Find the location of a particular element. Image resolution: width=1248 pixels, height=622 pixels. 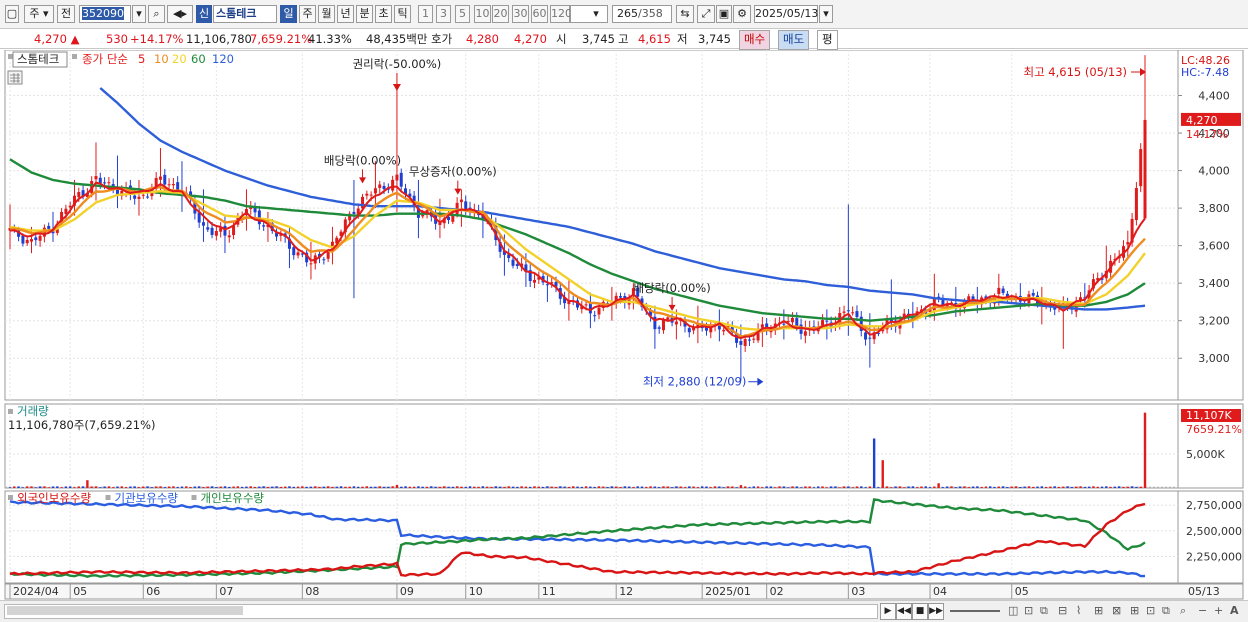

zoom-in-icon: + is located at coordinates (1218, 610).